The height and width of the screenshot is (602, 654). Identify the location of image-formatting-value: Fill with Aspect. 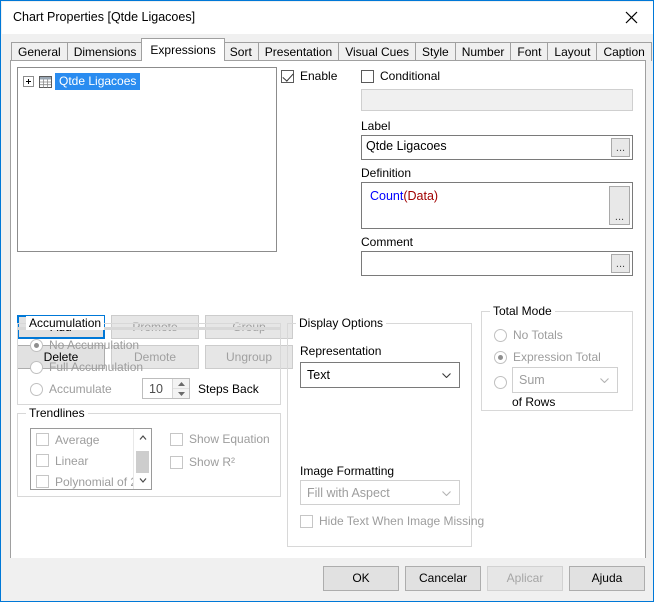
(348, 492).